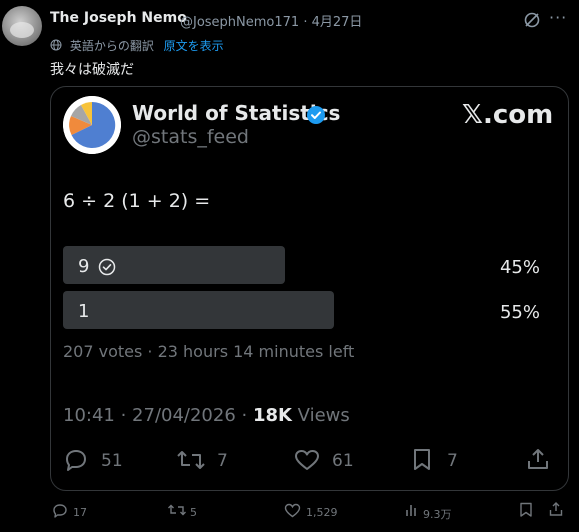  What do you see at coordinates (412, 510) in the screenshot?
I see `footer-views-icon` at bounding box center [412, 510].